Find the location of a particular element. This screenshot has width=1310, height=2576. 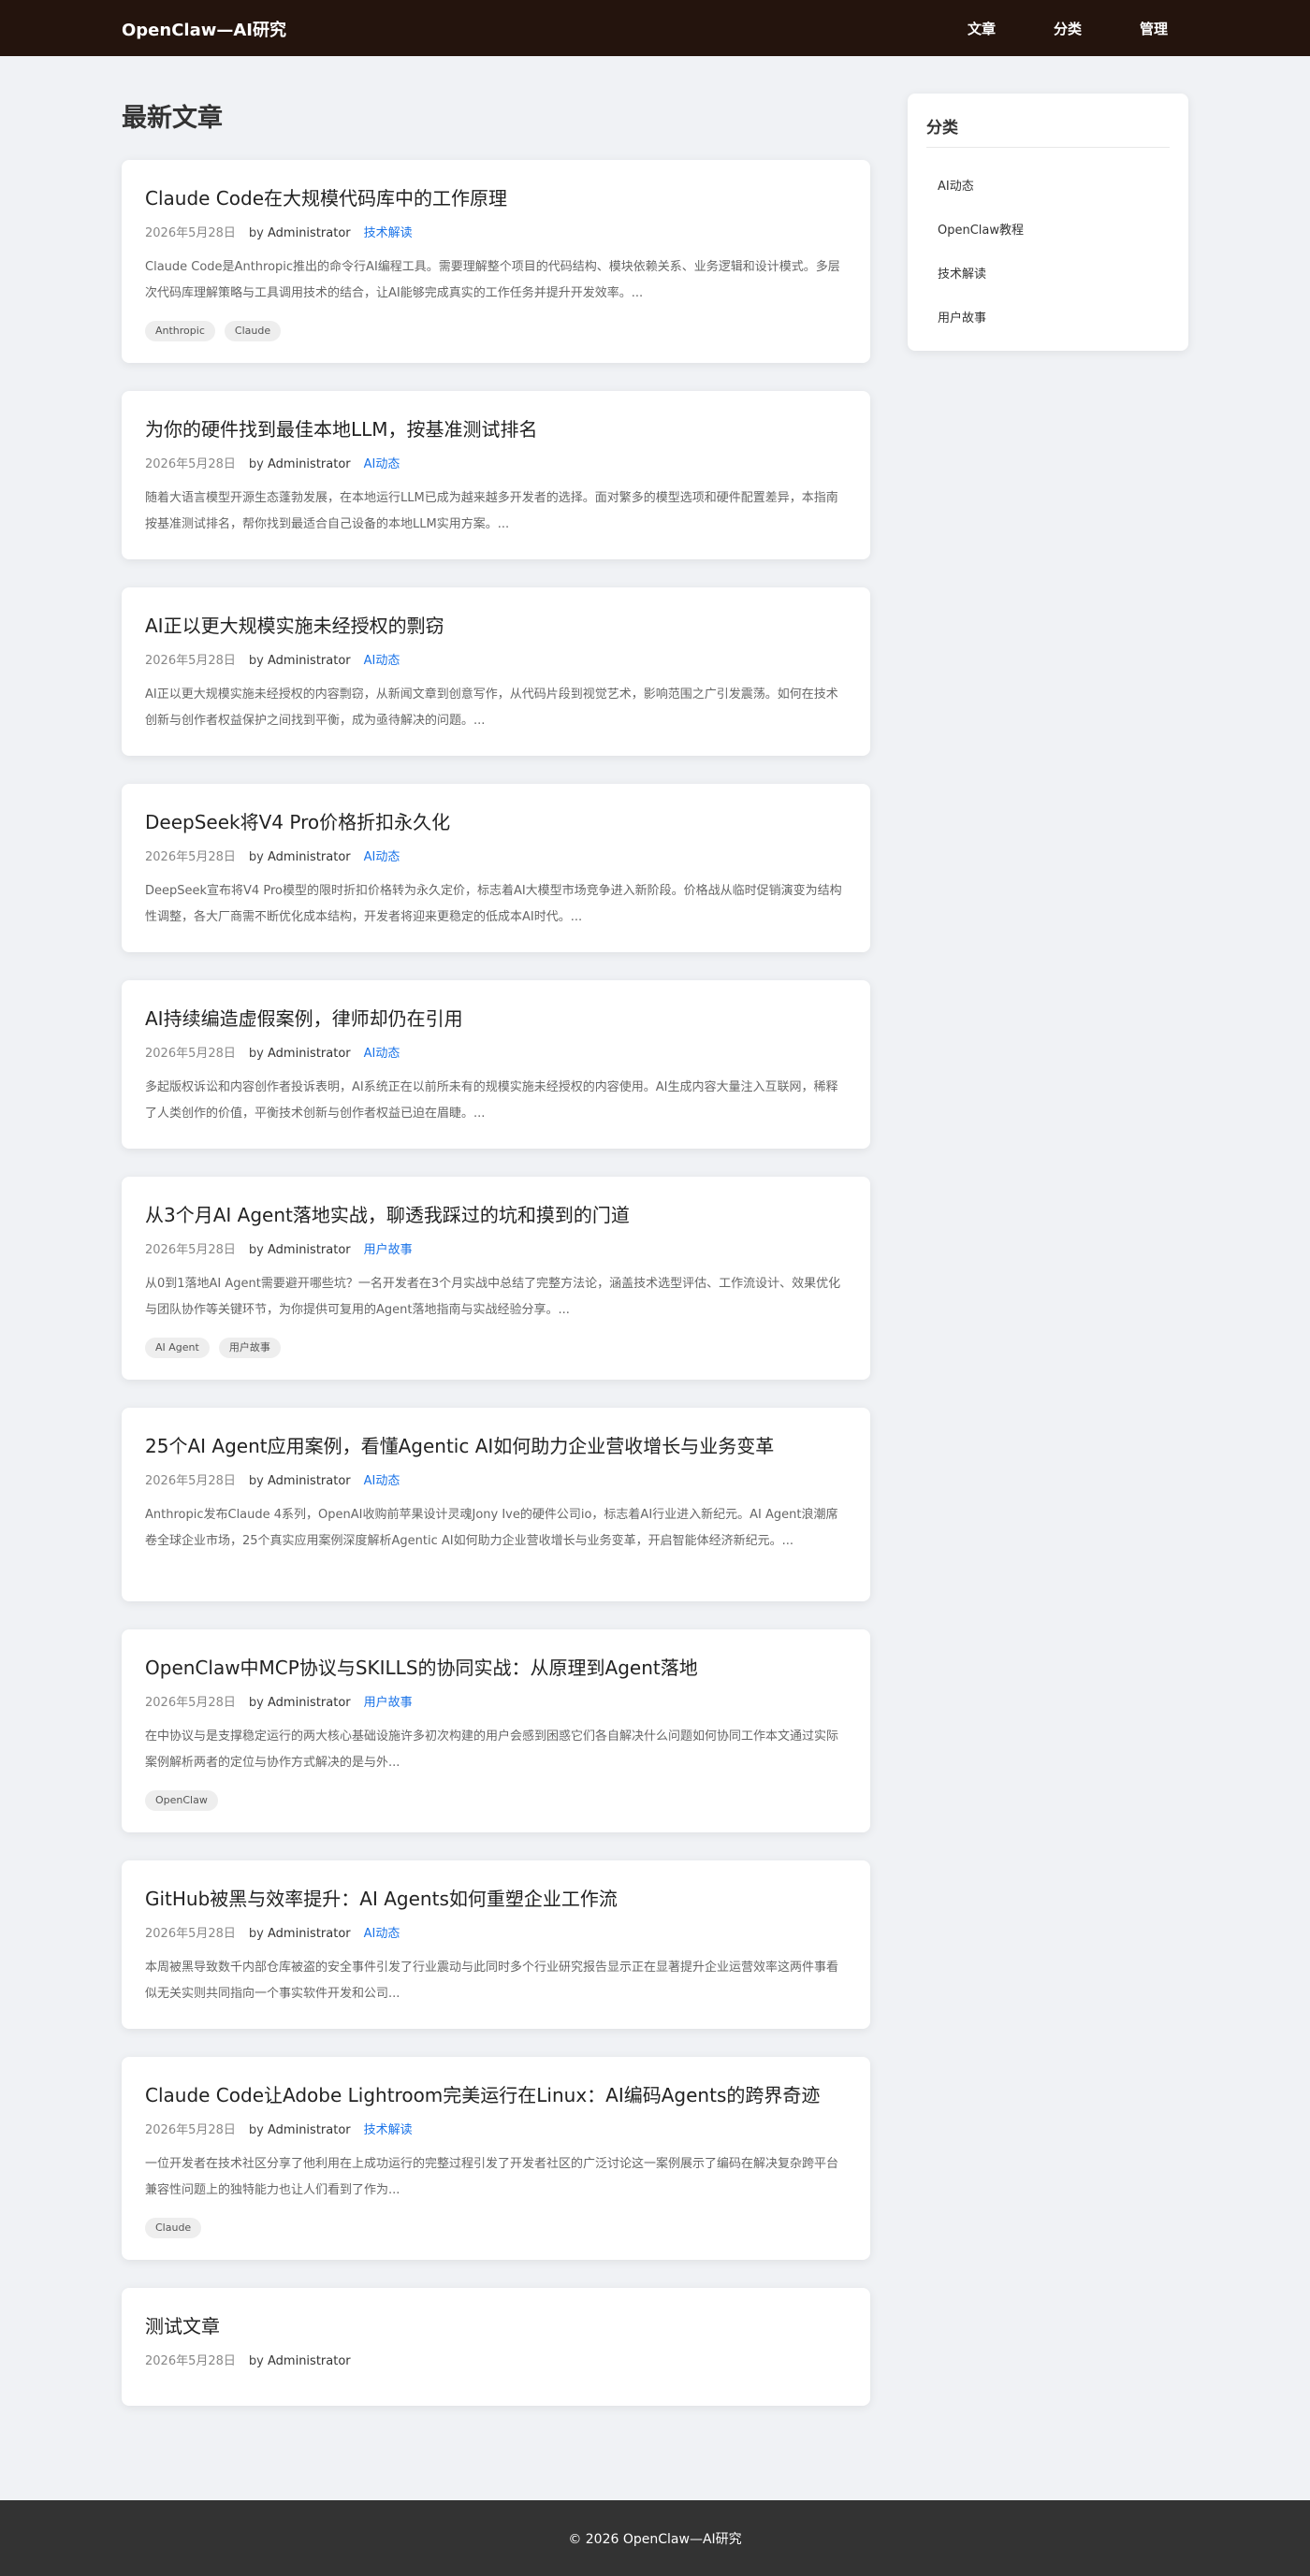

nav-link-articles: 文章 is located at coordinates (982, 28).